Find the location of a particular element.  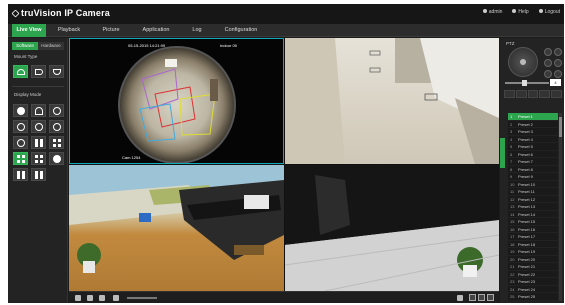

preset-item: 24 Preset 24 is located at coordinates (533, 289).